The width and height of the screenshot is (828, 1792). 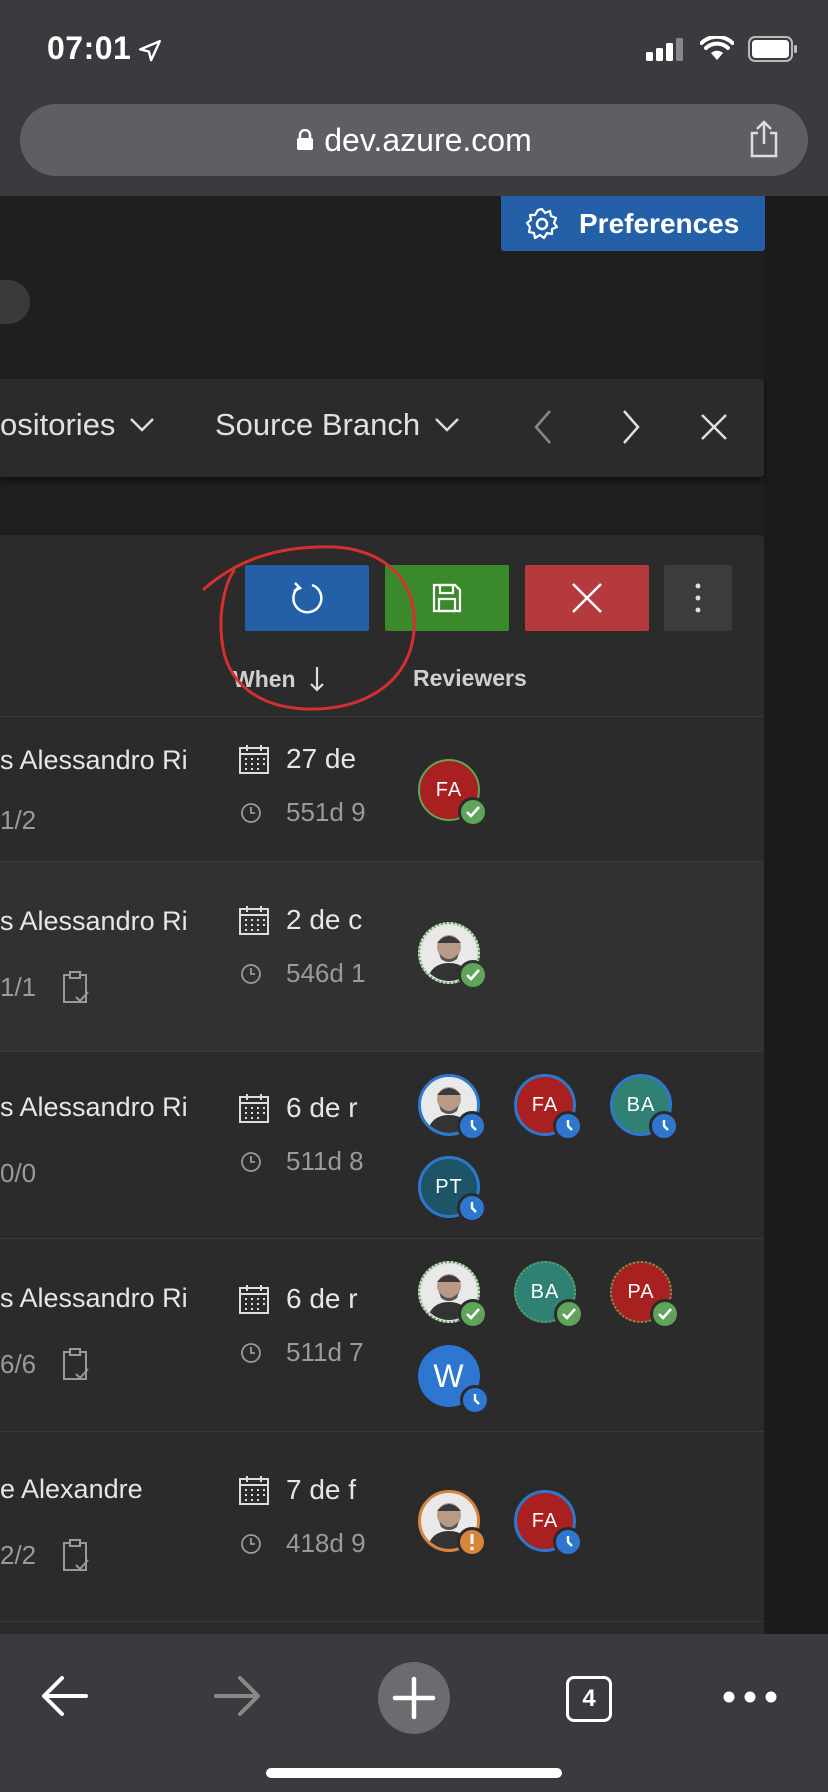 I want to click on close-filter-icon, so click(x=714, y=427).